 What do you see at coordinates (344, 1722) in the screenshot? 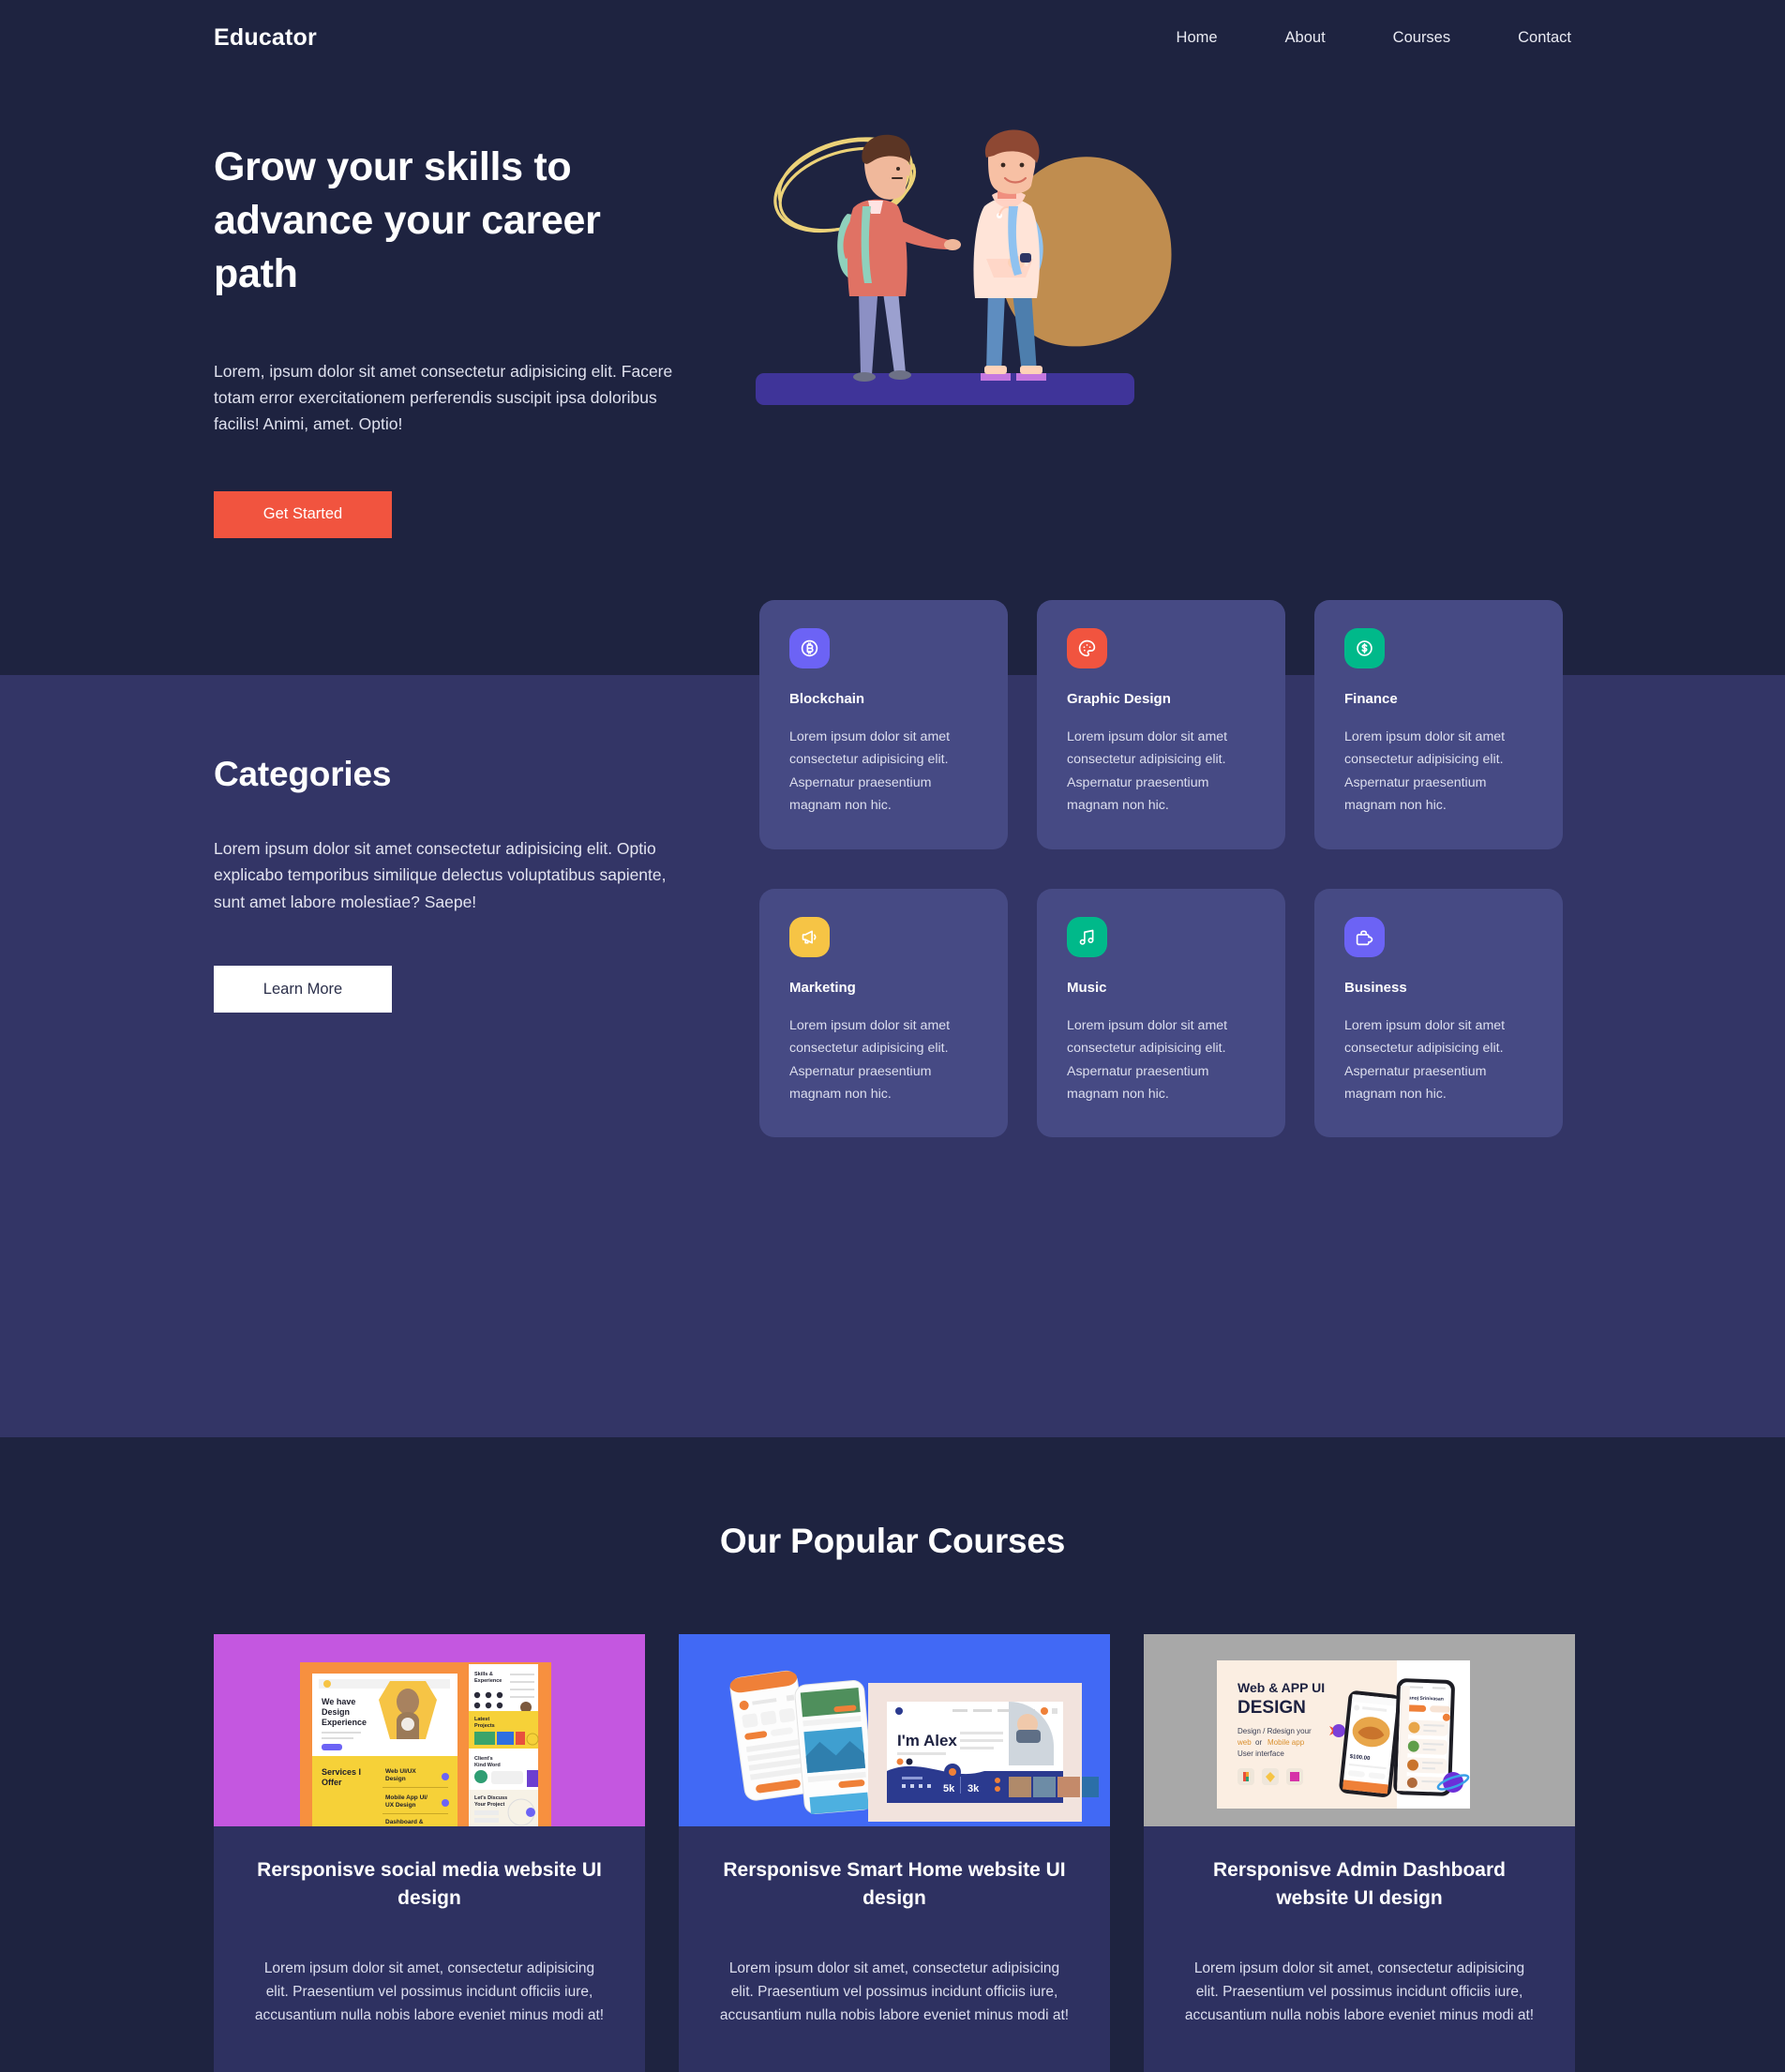
I see `mockup-line3: Experience` at bounding box center [344, 1722].